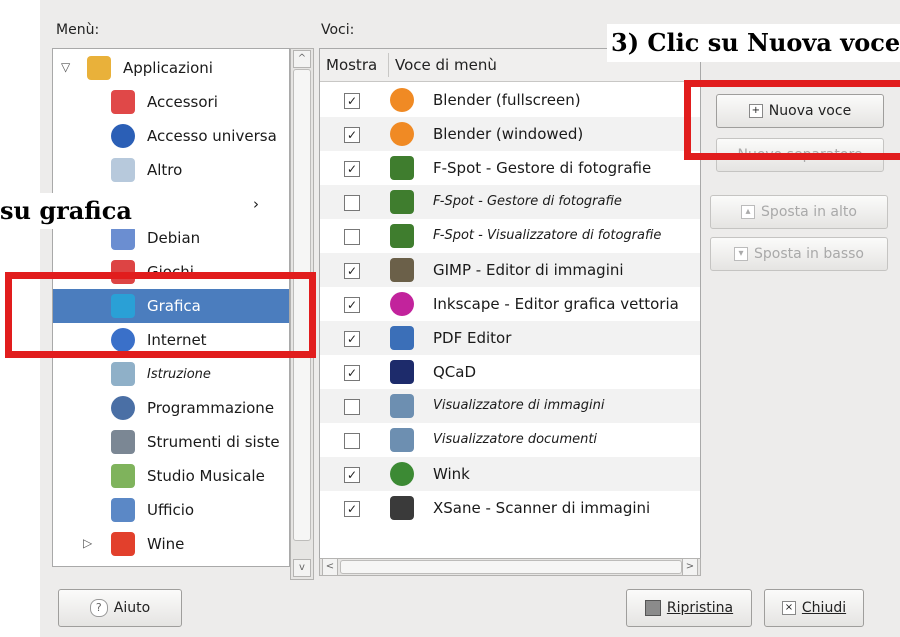  What do you see at coordinates (165, 170) in the screenshot?
I see `tree-item-label: Altro` at bounding box center [165, 170].